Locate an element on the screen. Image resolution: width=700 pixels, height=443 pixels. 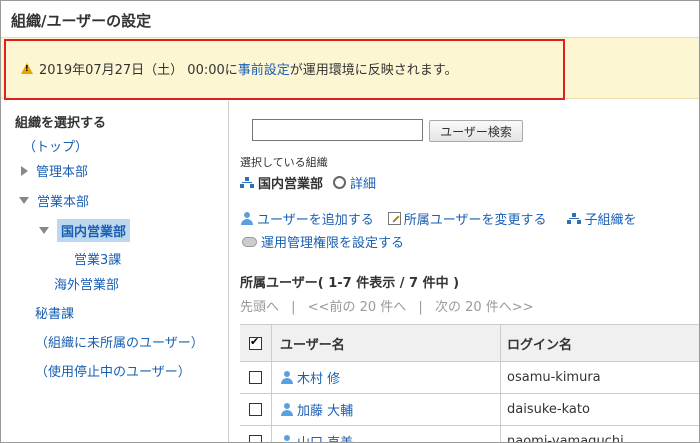
pre-settings-link: 事前設定 is located at coordinates (264, 68).